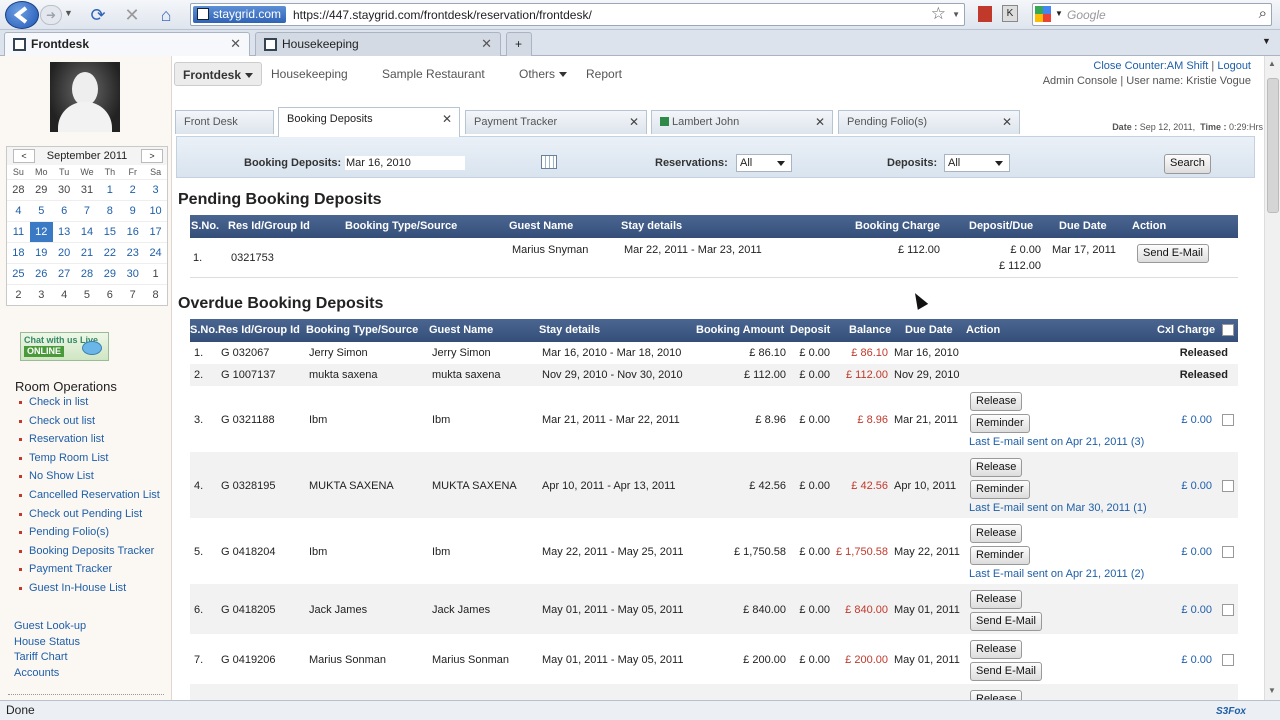 The image size is (1280, 720). What do you see at coordinates (87, 189) in the screenshot?
I see `calendar-day: 31` at bounding box center [87, 189].